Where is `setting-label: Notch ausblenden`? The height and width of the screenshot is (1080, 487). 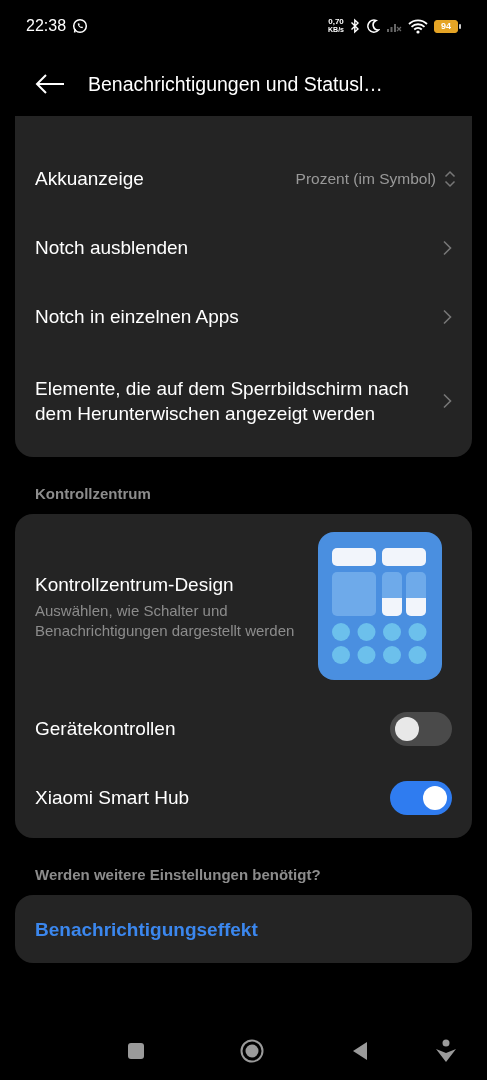
setting-label: Notch ausblenden is located at coordinates (112, 248).